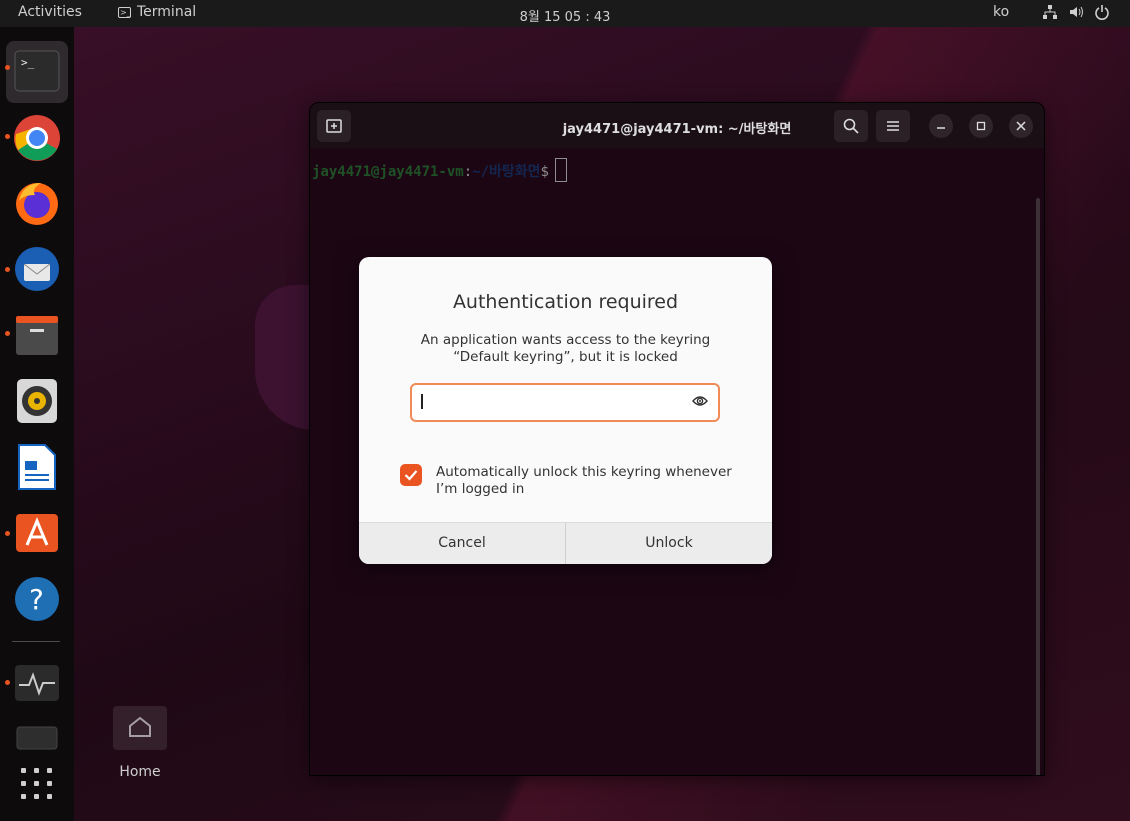 This screenshot has width=1130, height=821. What do you see at coordinates (50, 12) in the screenshot?
I see `activities-button: Activities` at bounding box center [50, 12].